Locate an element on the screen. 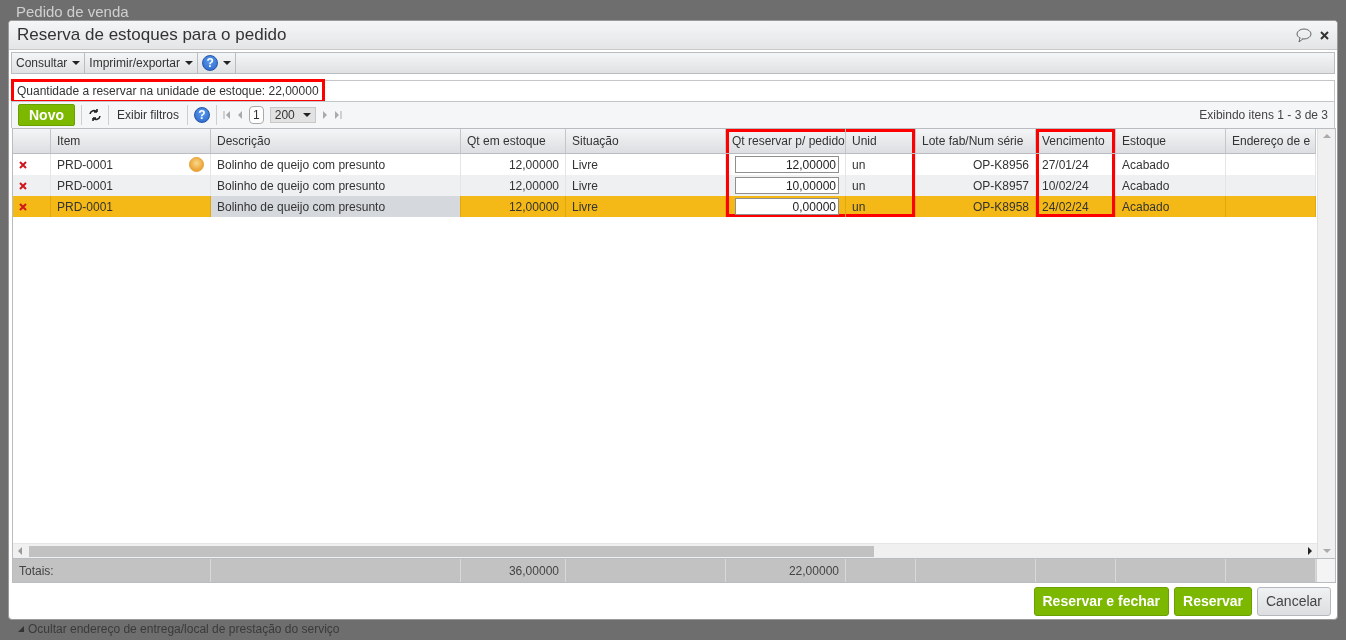 The height and width of the screenshot is (640, 1346). chat-icon is located at coordinates (1304, 35).